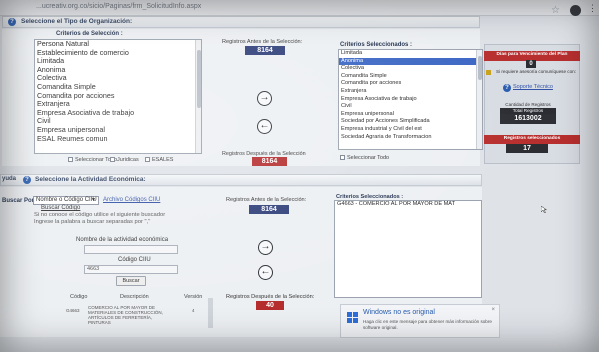 The width and height of the screenshot is (599, 352). What do you see at coordinates (410, 69) in the screenshot?
I see `org-selected-item: Colectiva` at bounding box center [410, 69].